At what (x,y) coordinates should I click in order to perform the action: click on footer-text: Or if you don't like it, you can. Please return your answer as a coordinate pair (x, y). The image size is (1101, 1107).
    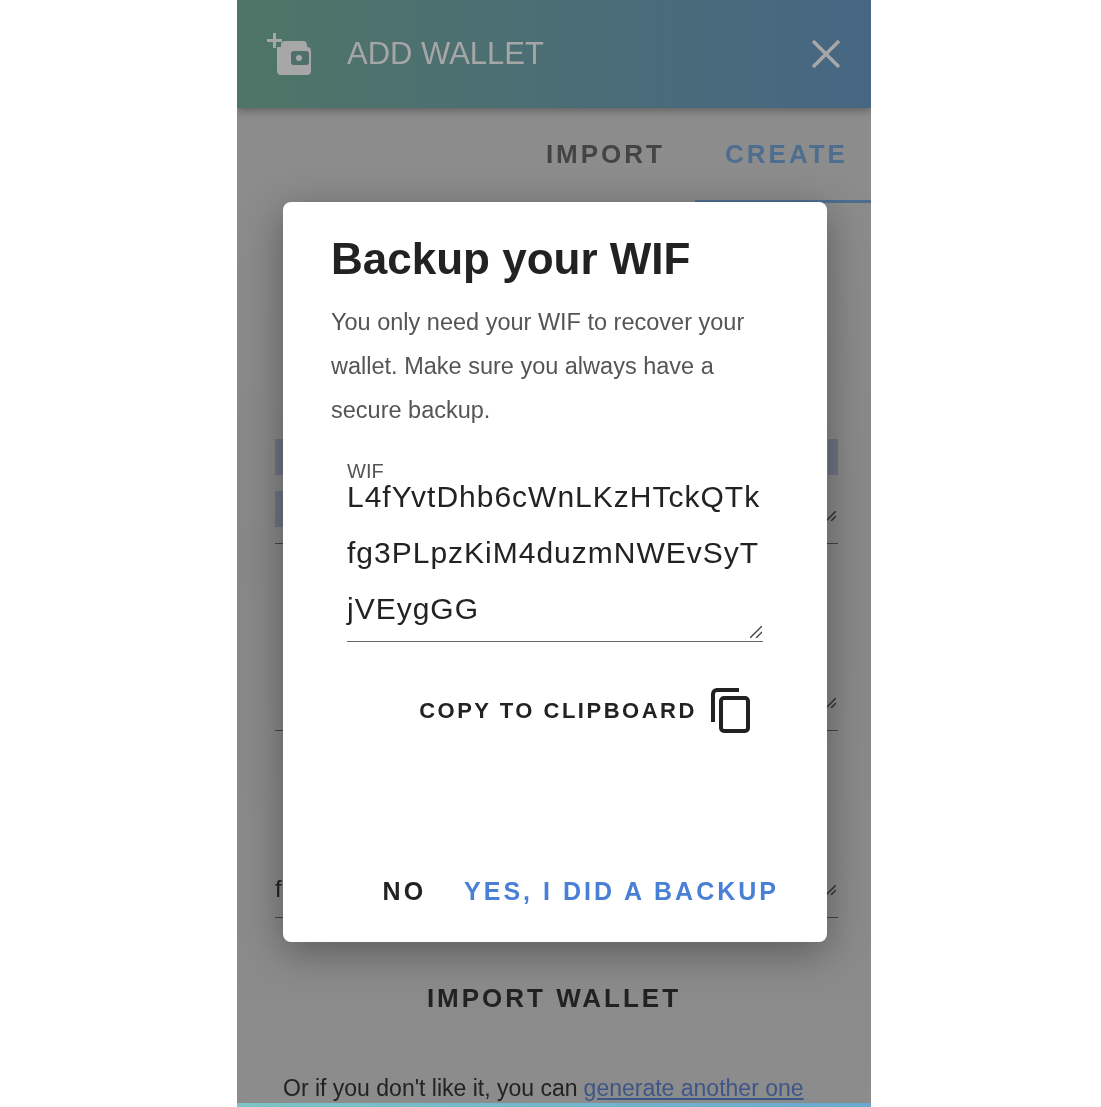
    Looking at the image, I should click on (430, 1088).